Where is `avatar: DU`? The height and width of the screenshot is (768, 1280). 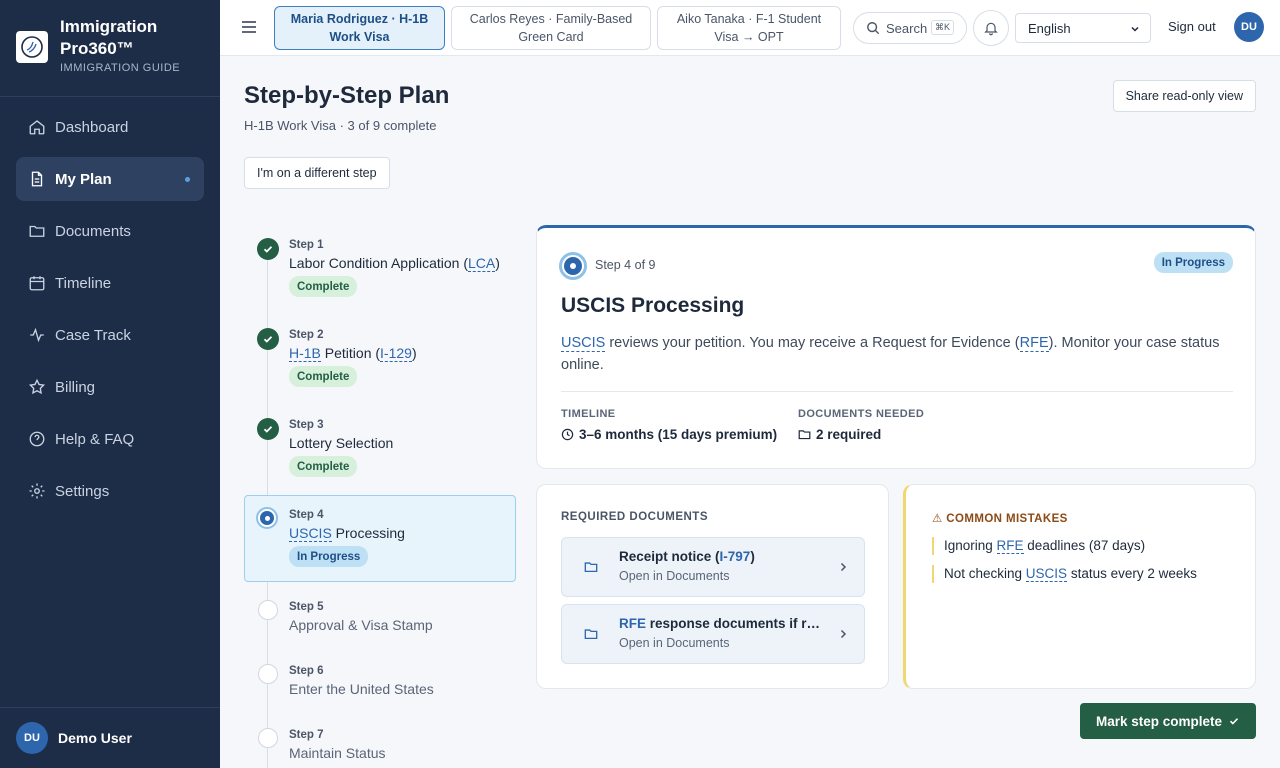
avatar: DU is located at coordinates (1249, 27).